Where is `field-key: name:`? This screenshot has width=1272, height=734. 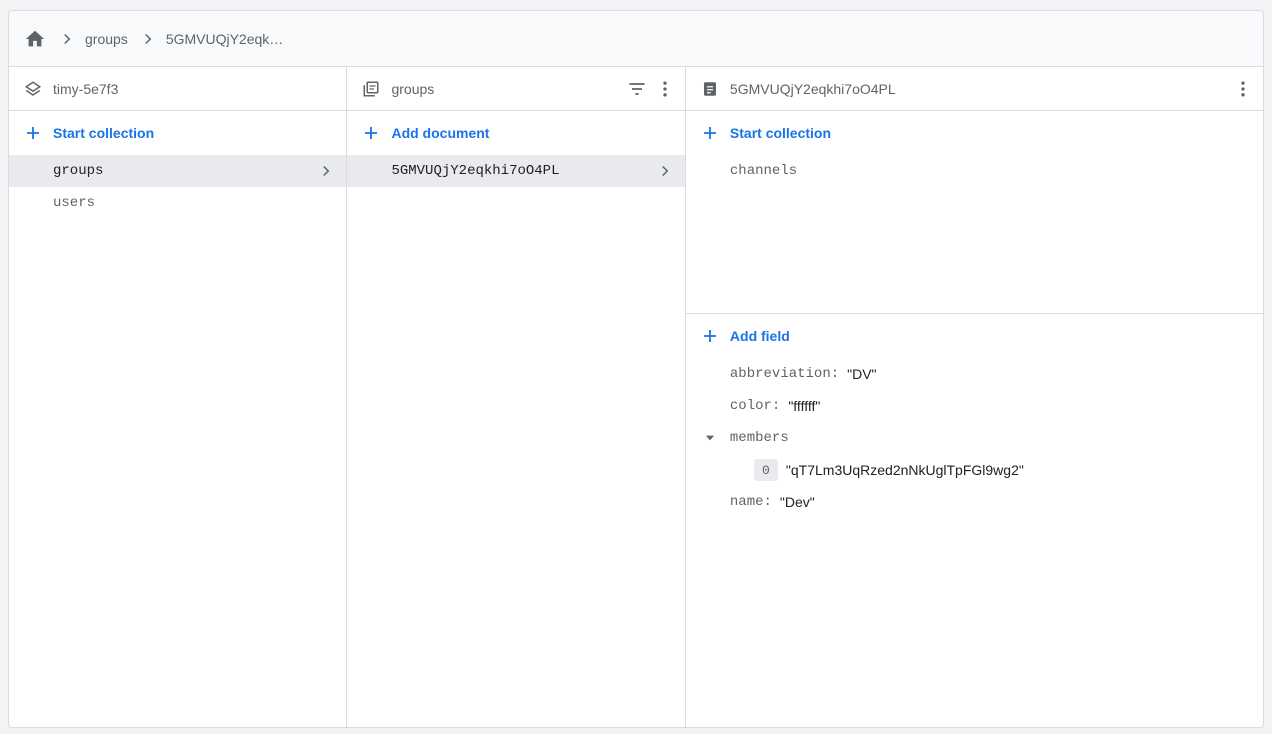 field-key: name: is located at coordinates (750, 502).